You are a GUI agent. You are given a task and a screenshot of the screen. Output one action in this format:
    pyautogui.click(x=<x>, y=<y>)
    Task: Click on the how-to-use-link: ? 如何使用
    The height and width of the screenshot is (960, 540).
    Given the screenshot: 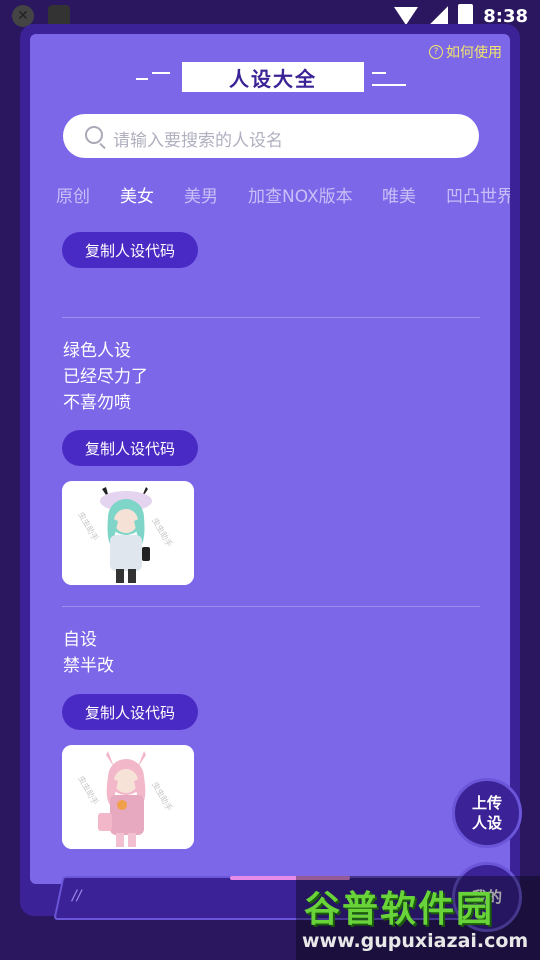 What is the action you would take?
    pyautogui.click(x=465, y=52)
    